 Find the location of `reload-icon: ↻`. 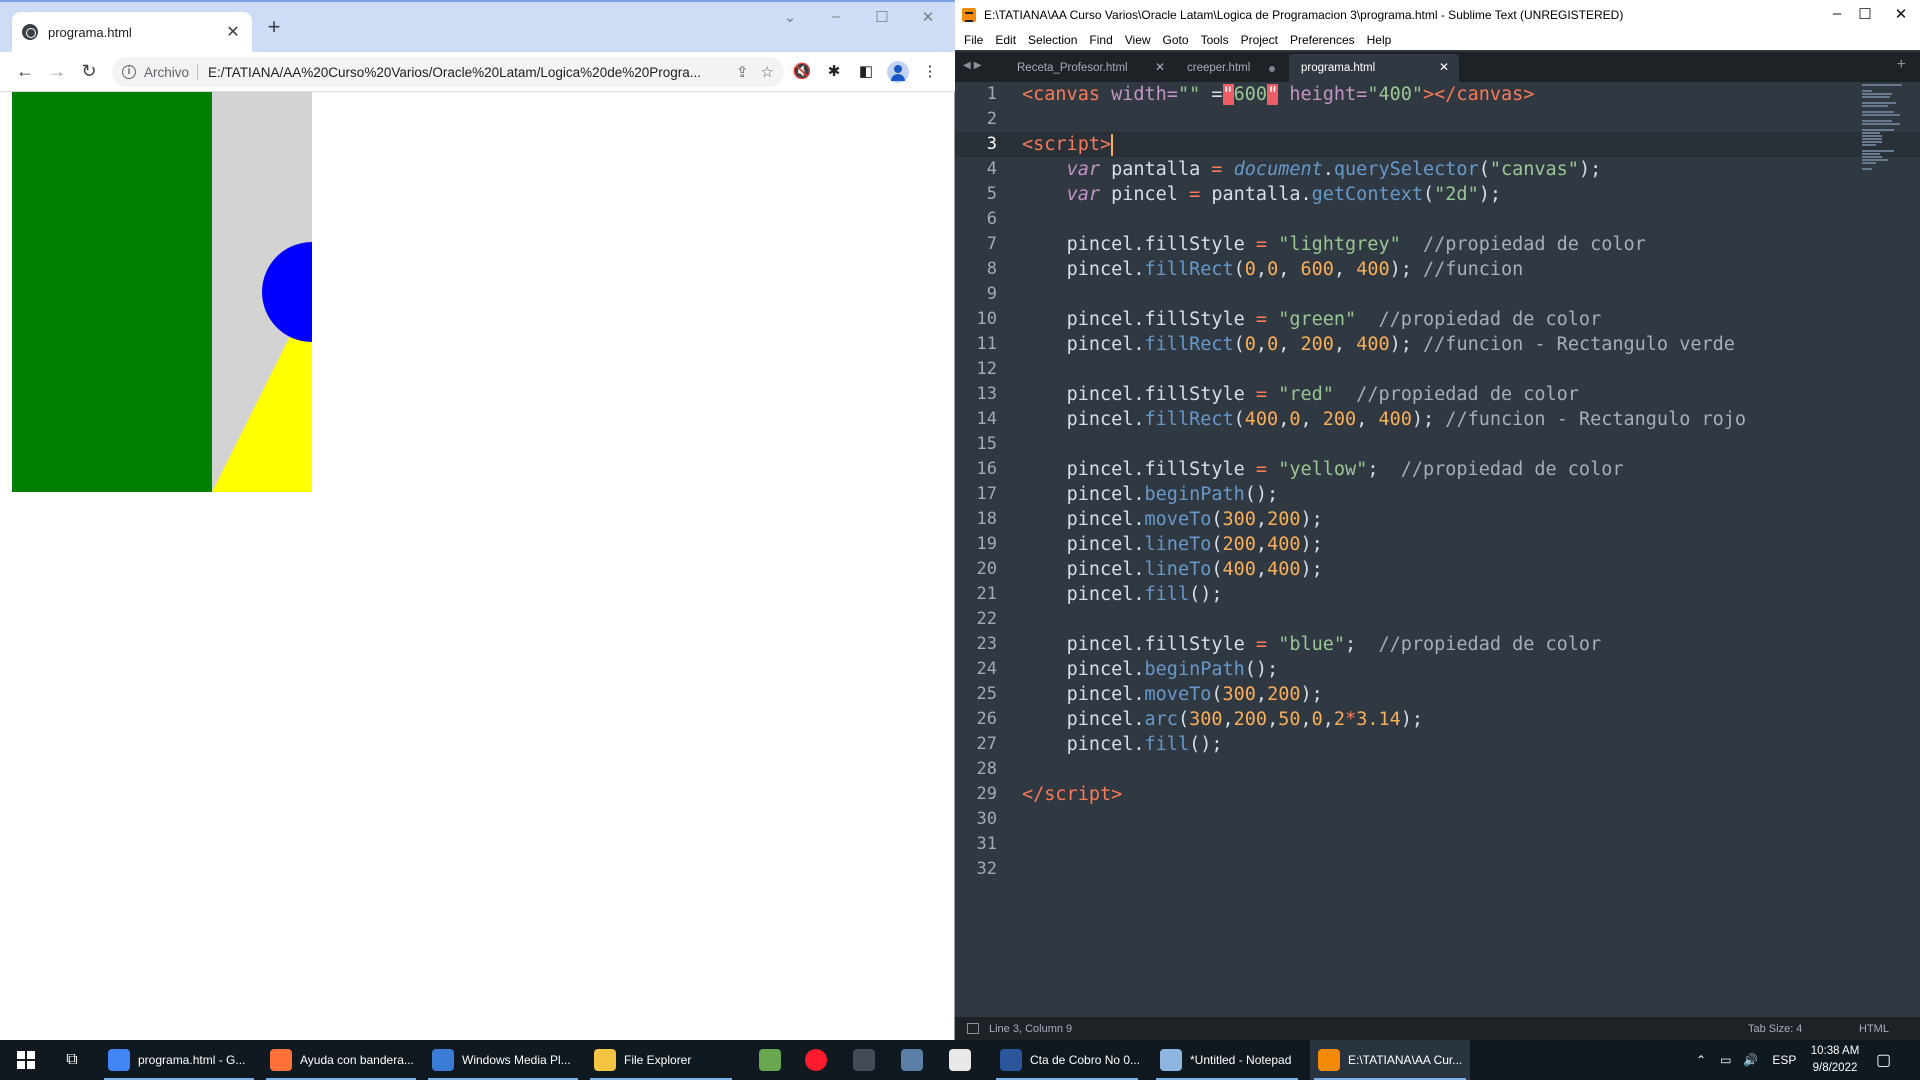

reload-icon: ↻ is located at coordinates (89, 72).